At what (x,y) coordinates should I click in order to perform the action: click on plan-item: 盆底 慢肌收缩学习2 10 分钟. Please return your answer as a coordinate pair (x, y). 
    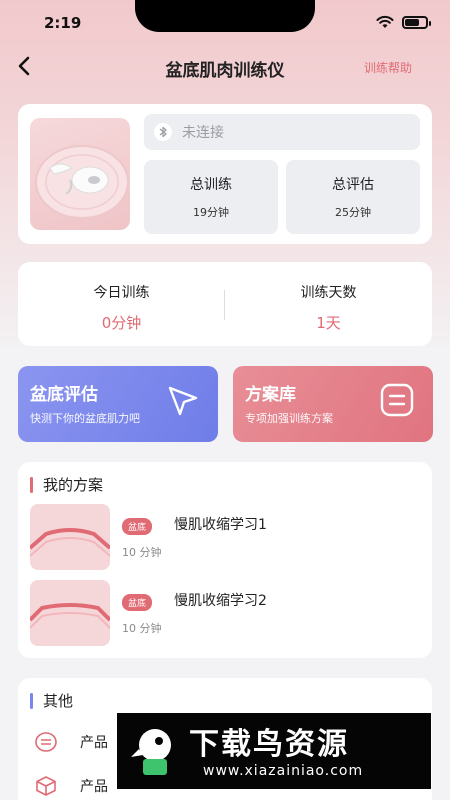
    Looking at the image, I should click on (225, 614).